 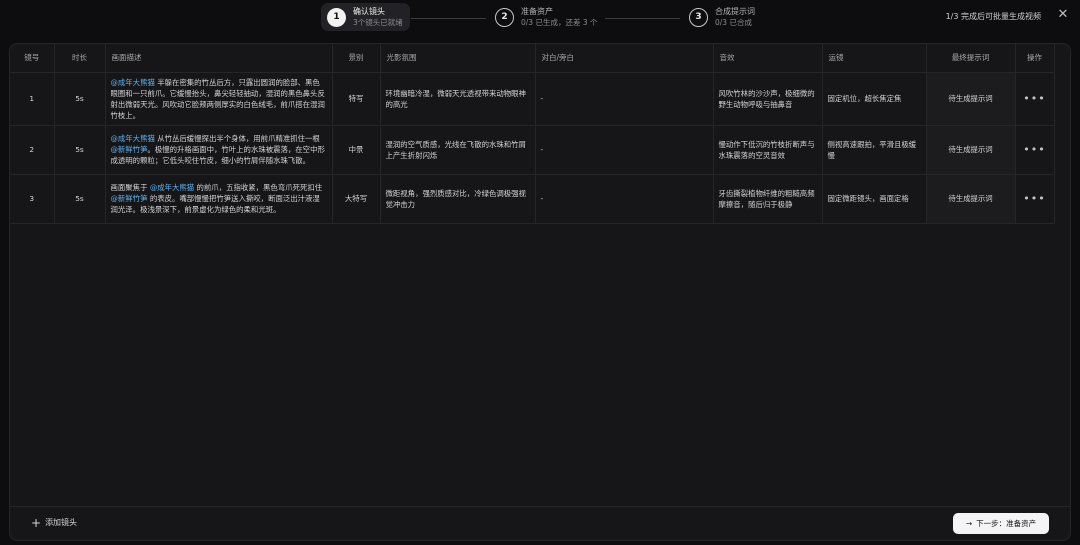 I want to click on cell-shot-number: 3, so click(x=32, y=199).